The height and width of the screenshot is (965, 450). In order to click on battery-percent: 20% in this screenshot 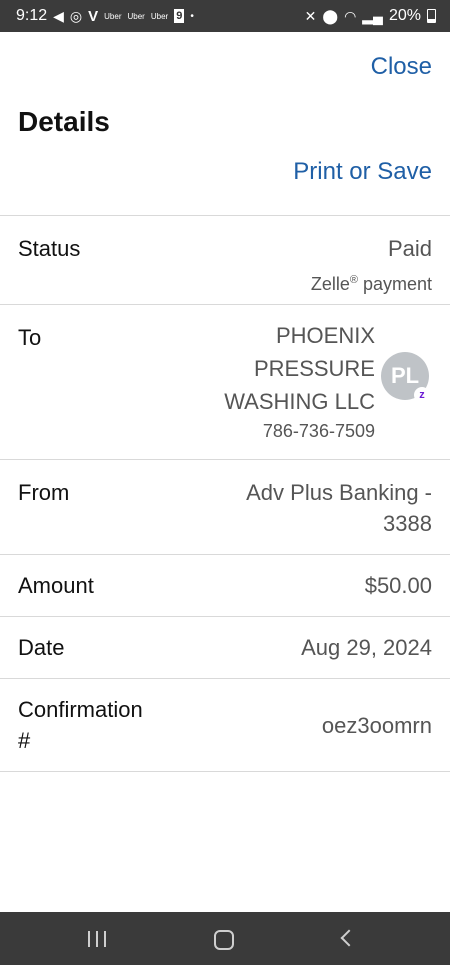, I will do `click(404, 15)`.